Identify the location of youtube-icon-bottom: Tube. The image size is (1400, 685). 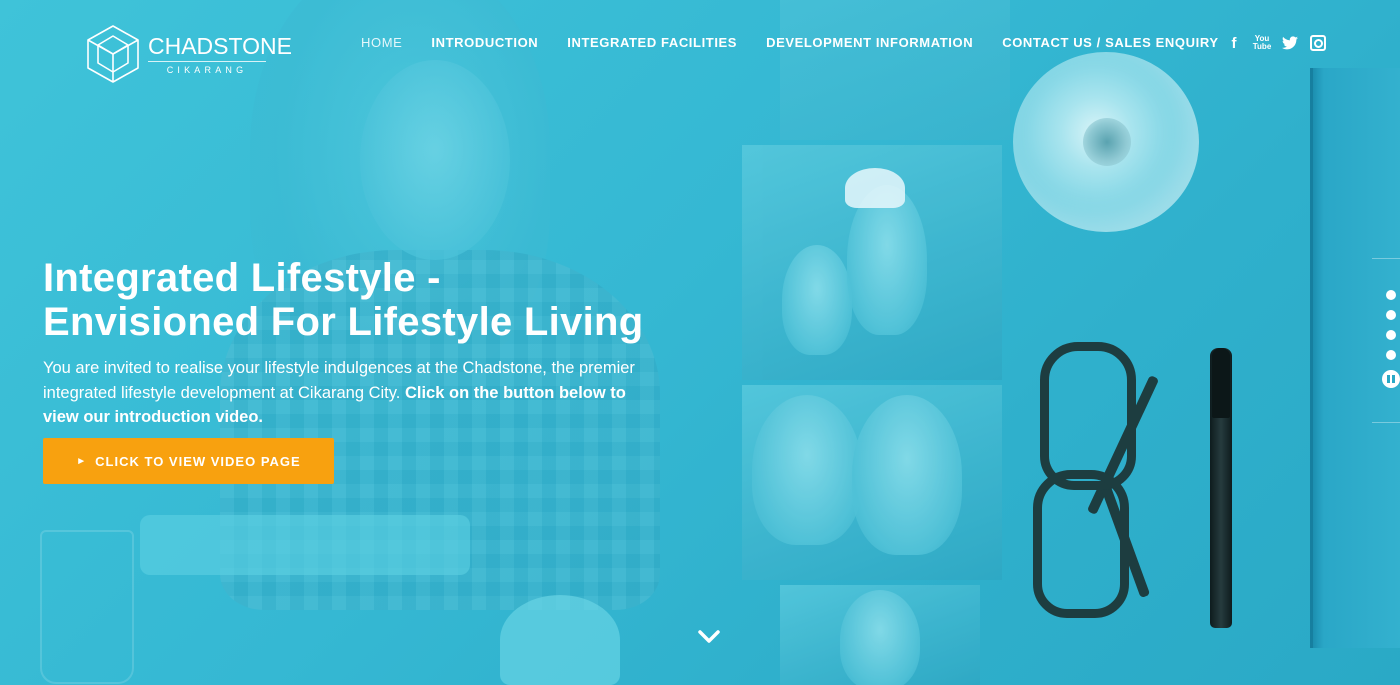
(1262, 46).